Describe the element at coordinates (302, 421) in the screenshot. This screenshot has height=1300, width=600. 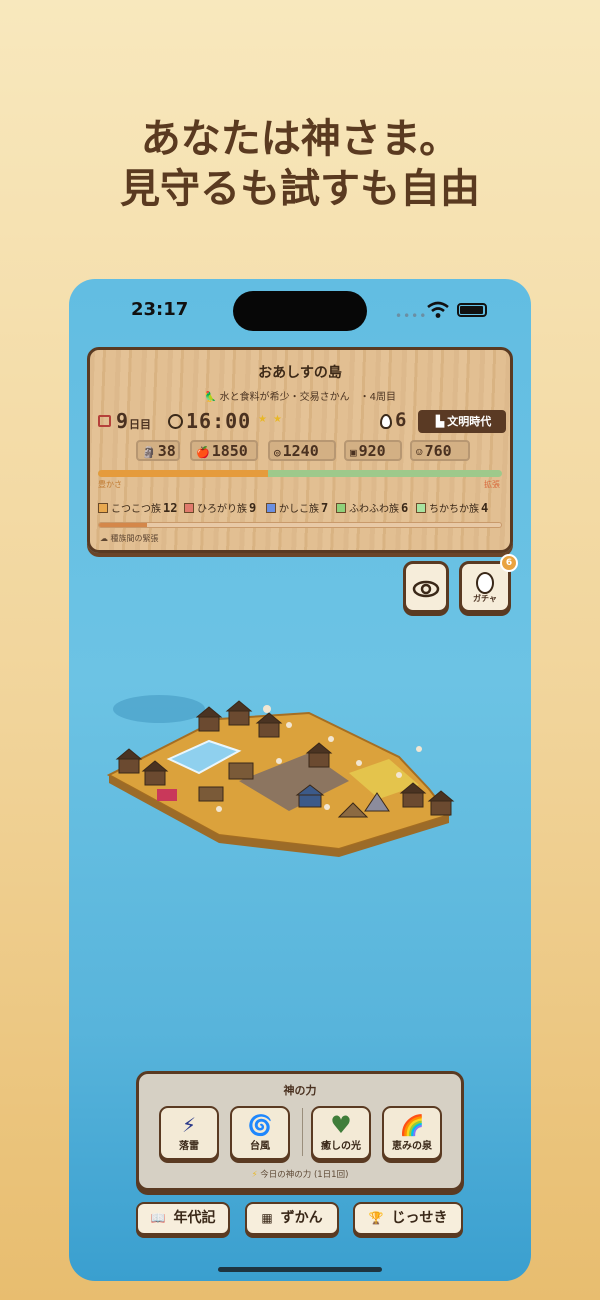
I see `time-row: 9 日目 16:00 ★★ 6 ▙ 文明時代` at that location.